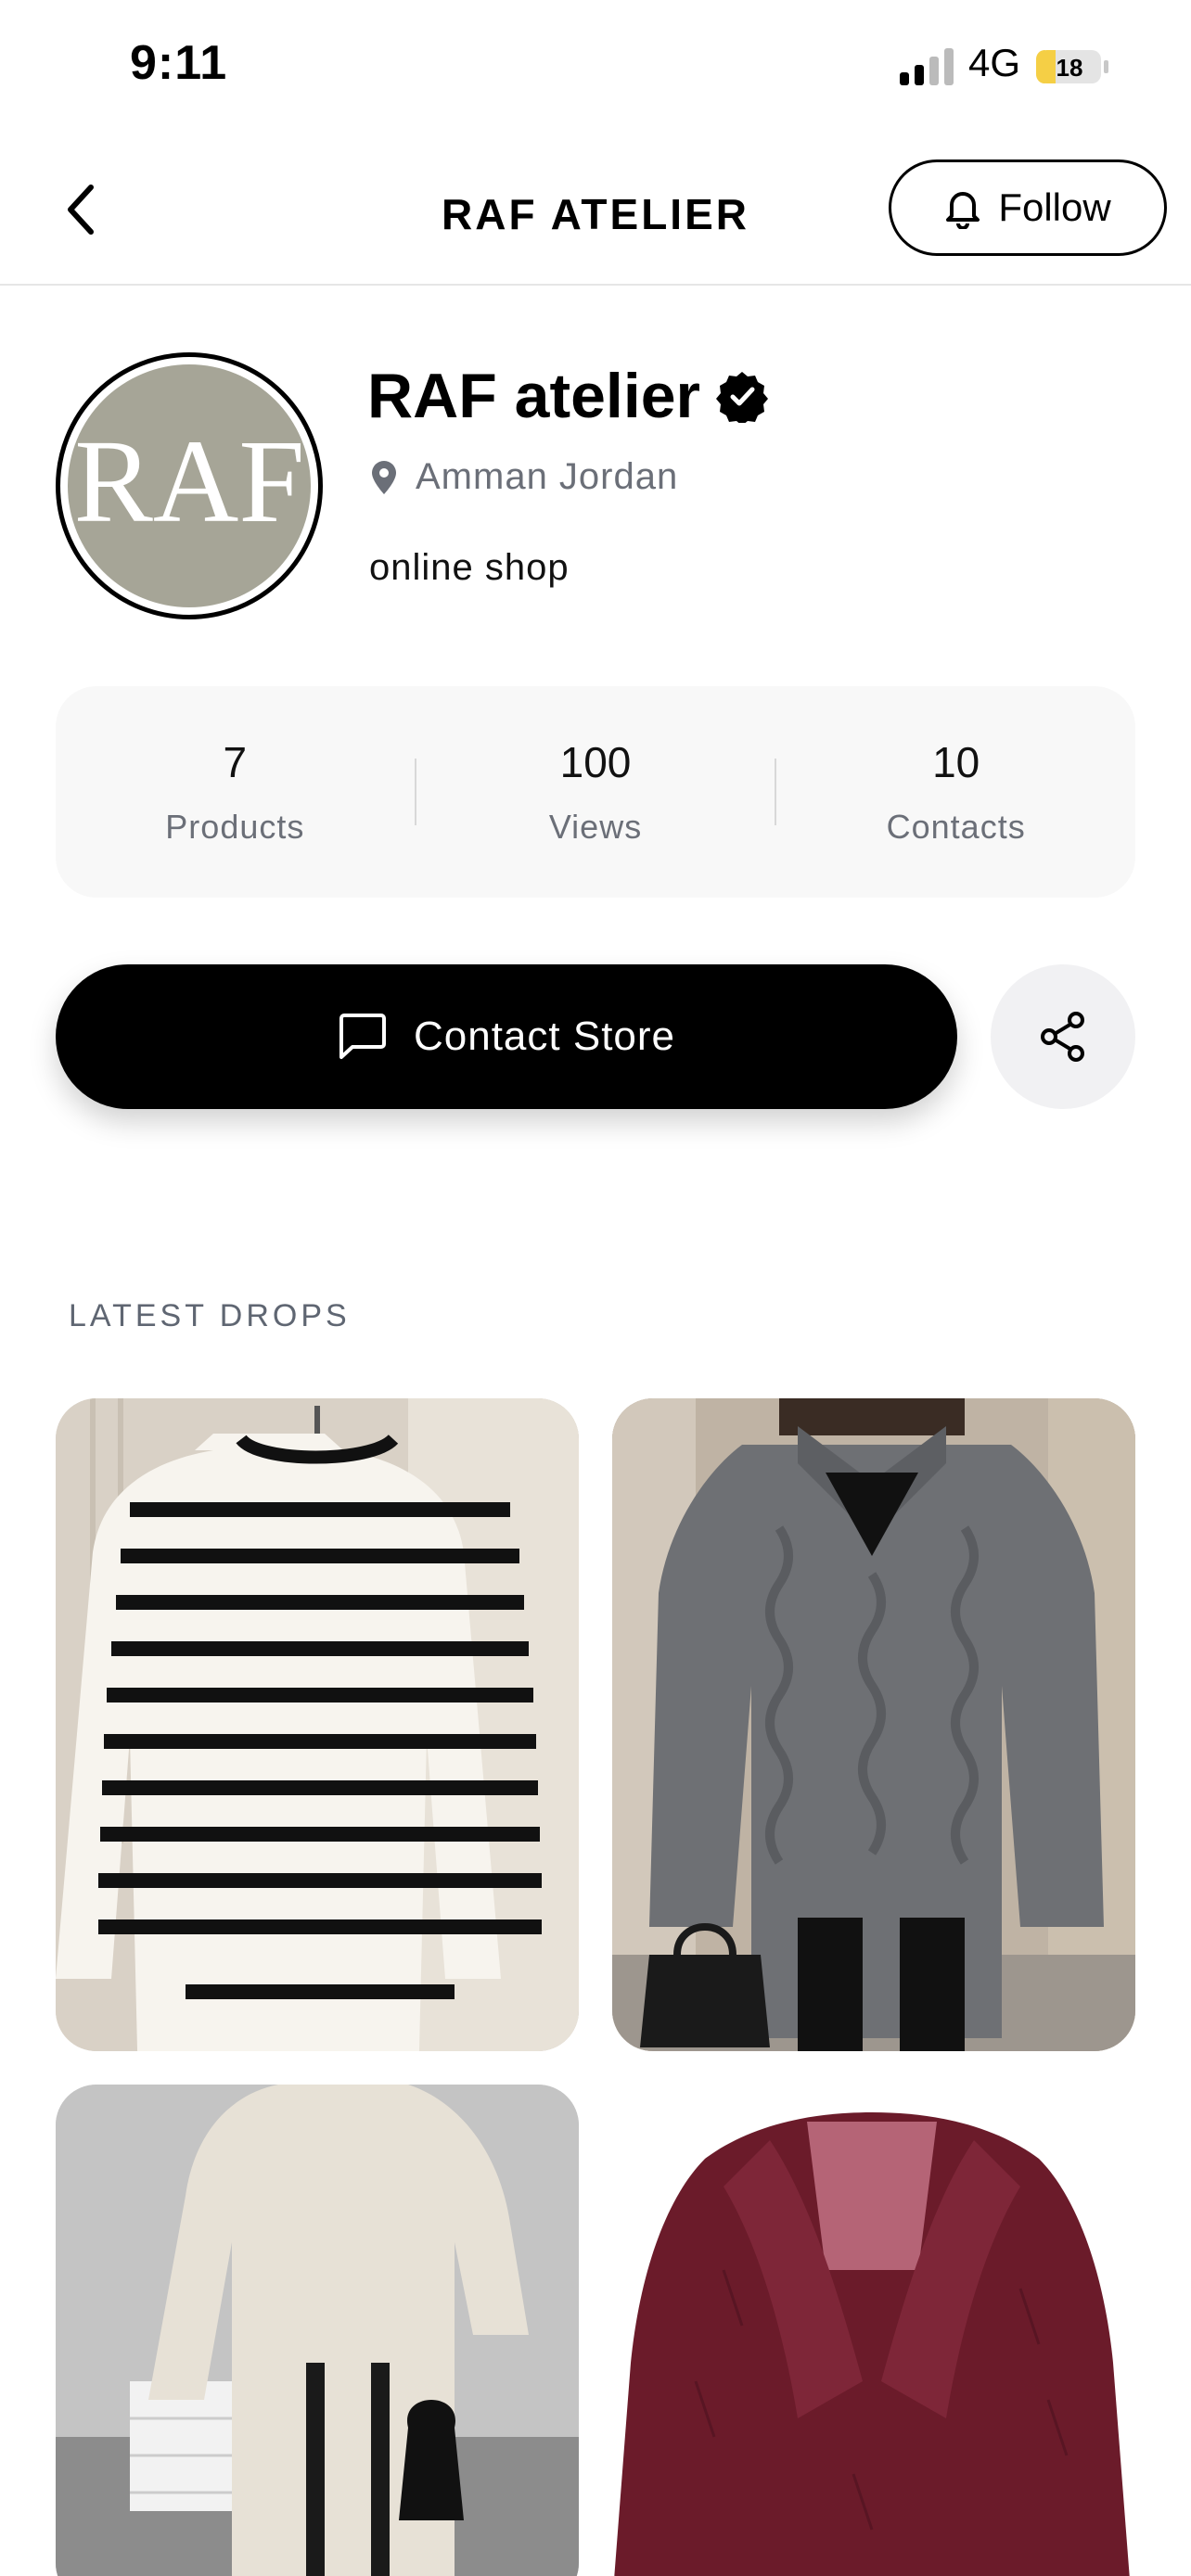 The image size is (1191, 2576). What do you see at coordinates (595, 762) in the screenshot?
I see `stat-value: 100` at bounding box center [595, 762].